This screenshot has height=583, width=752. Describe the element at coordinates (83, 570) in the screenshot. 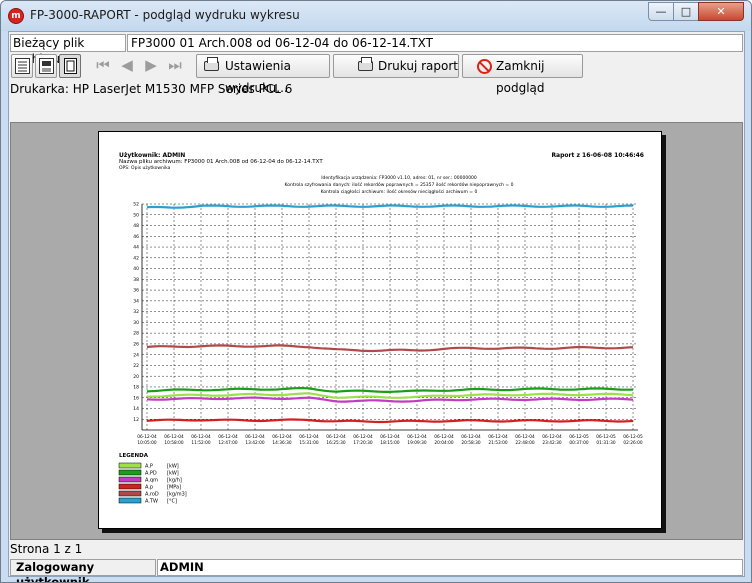

I see `logged-user-label: Zalogowany użytkownik` at that location.